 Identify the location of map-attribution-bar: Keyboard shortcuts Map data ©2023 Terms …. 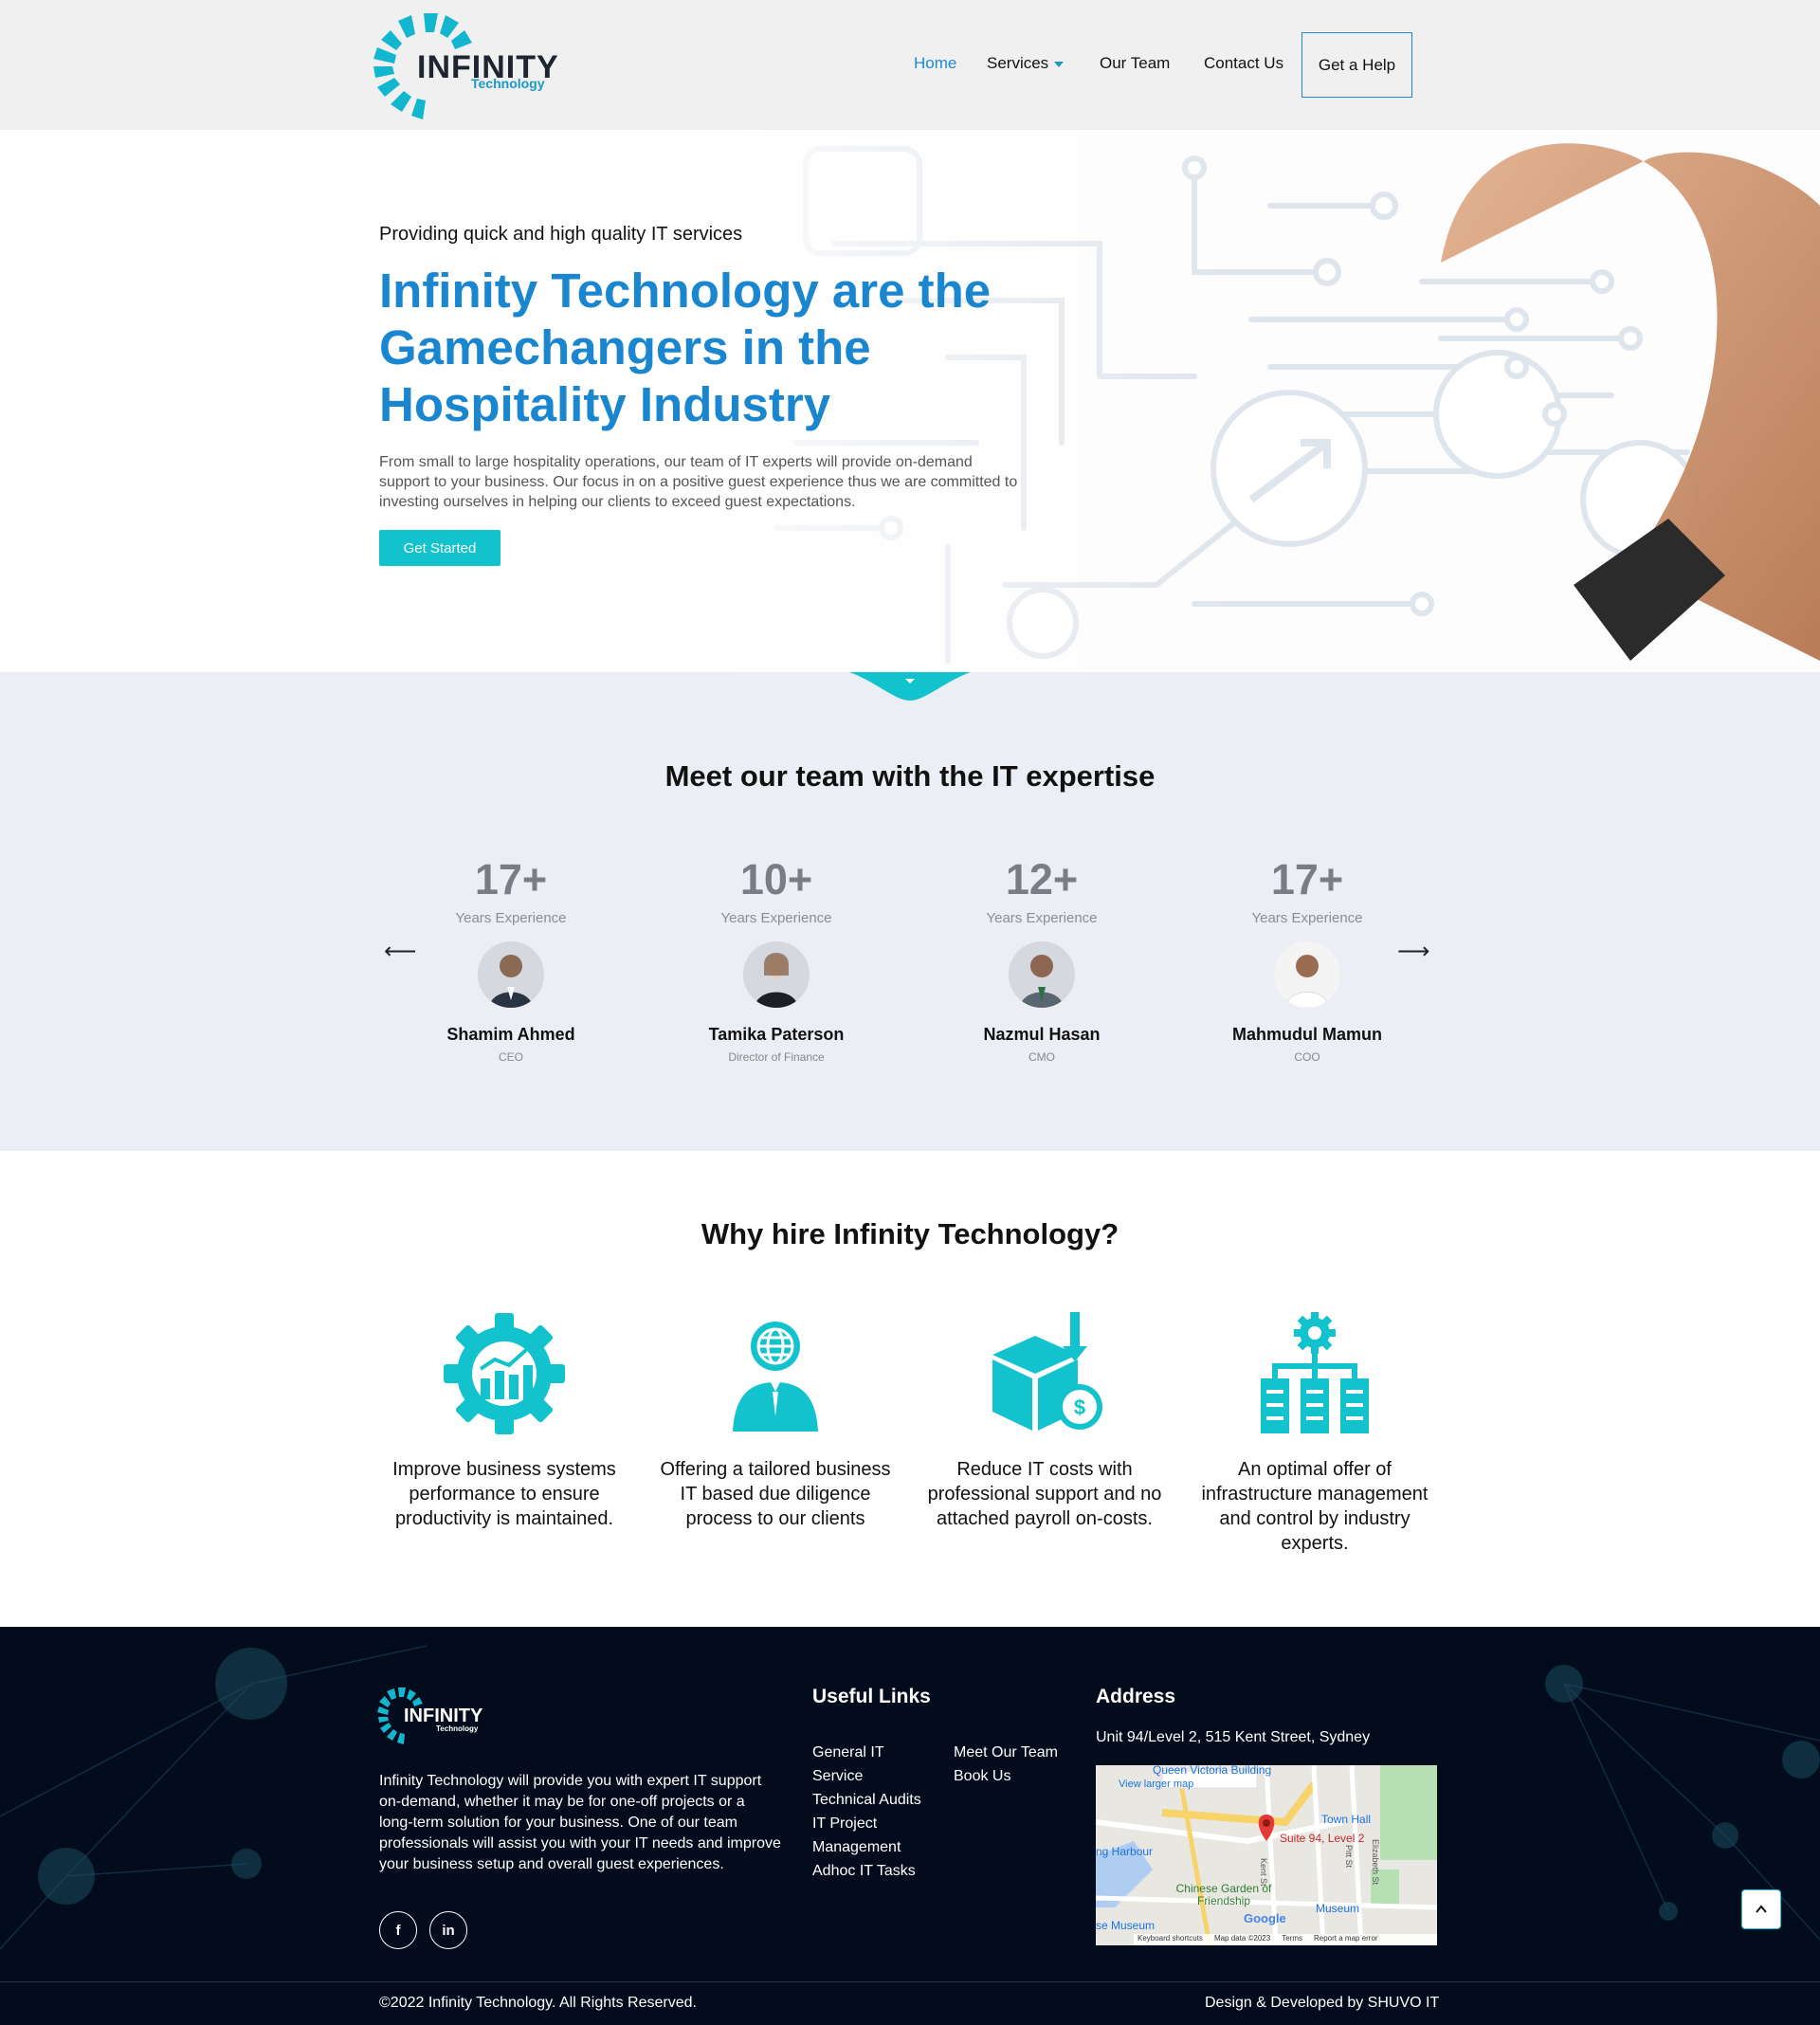
(1285, 1939).